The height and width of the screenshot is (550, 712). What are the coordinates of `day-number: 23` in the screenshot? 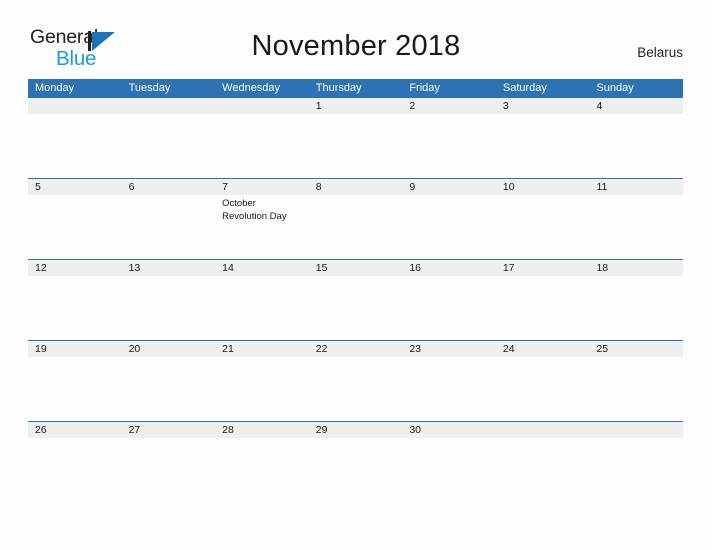 It's located at (449, 349).